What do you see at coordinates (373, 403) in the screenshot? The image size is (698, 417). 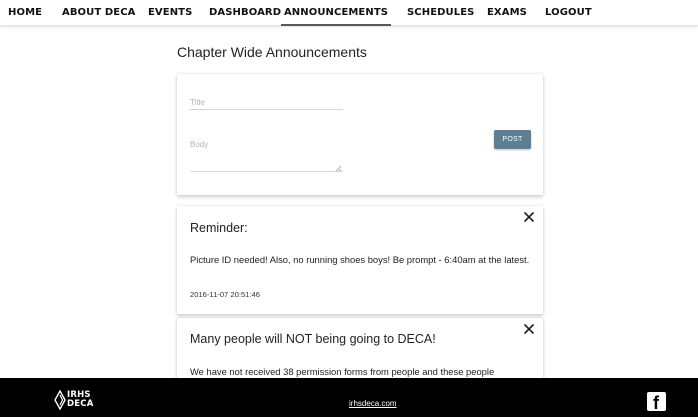 I see `footer-site-link: irhsdeca.com` at bounding box center [373, 403].